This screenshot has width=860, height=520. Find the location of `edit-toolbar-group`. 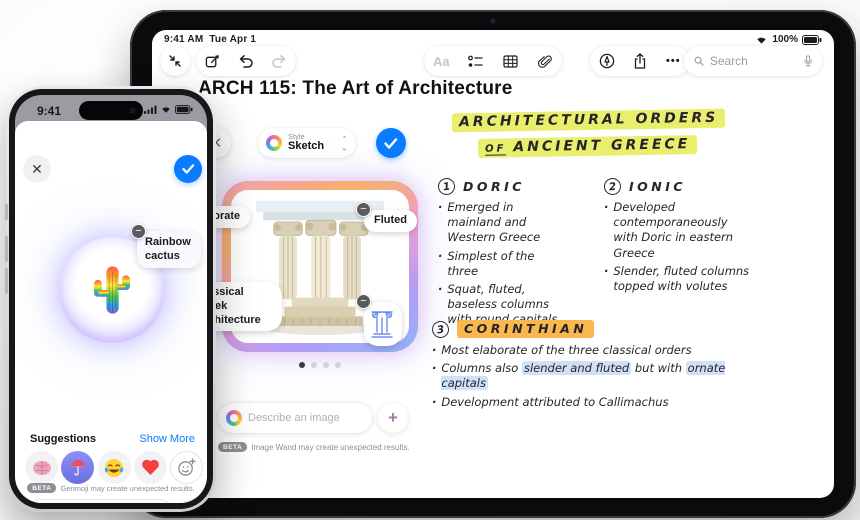

edit-toolbar-group is located at coordinates (246, 61).